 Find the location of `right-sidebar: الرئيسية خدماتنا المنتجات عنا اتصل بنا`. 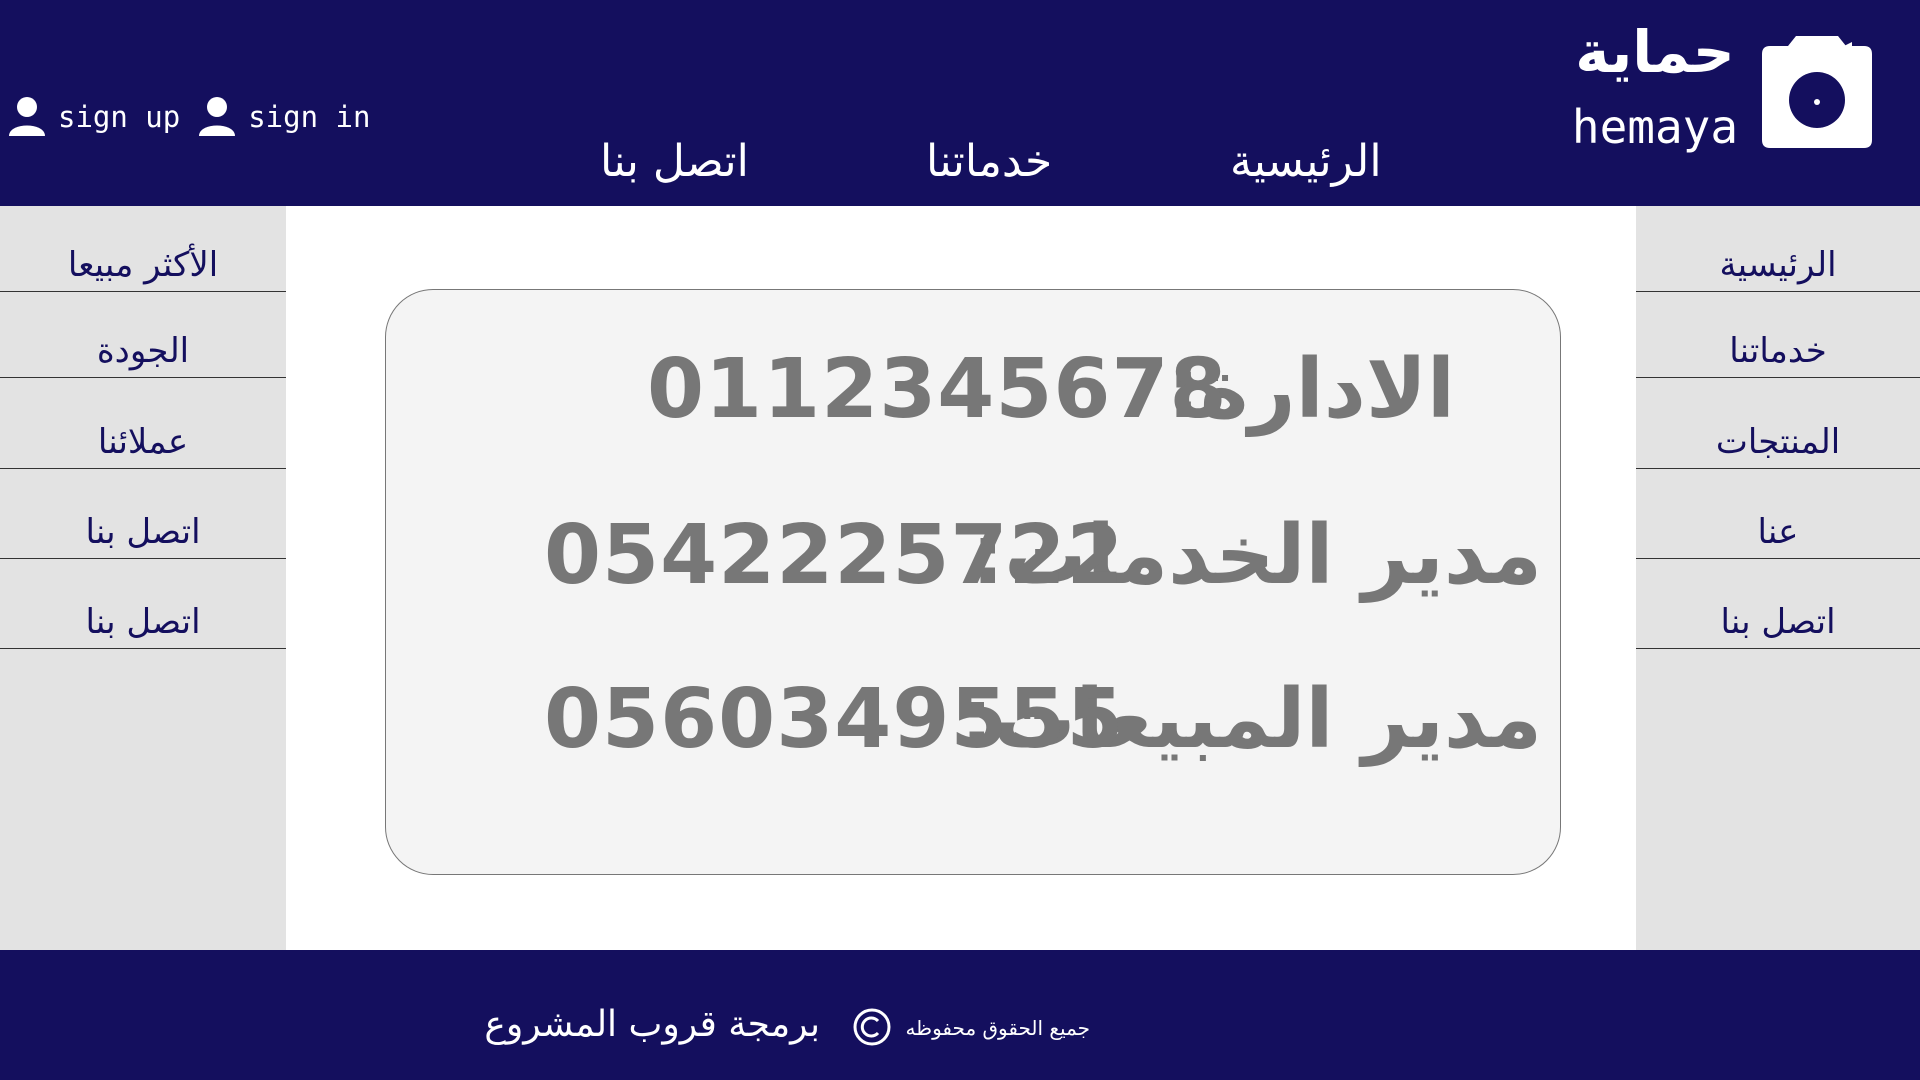

right-sidebar: الرئيسية خدماتنا المنتجات عنا اتصل بنا is located at coordinates (1778, 578).